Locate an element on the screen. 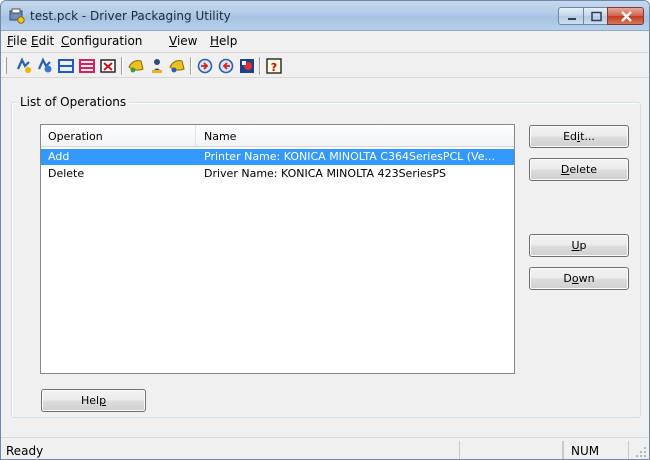 The width and height of the screenshot is (650, 460). resize-grip-icon is located at coordinates (641, 452).